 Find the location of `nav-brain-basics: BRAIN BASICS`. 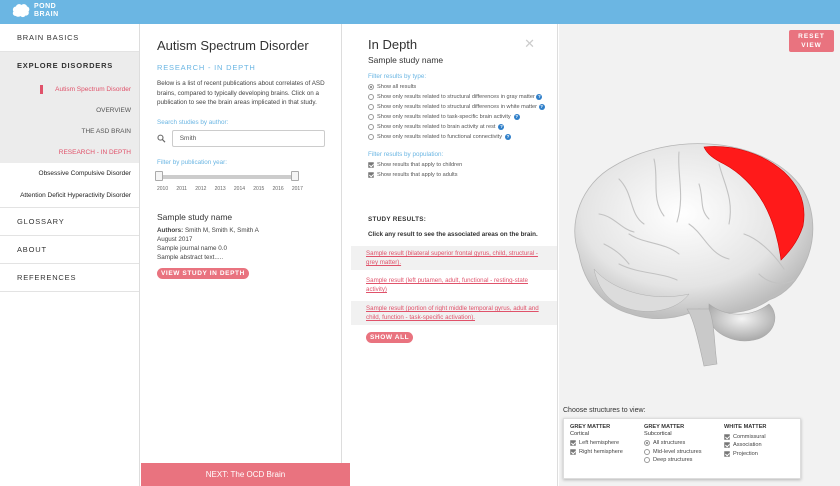

nav-brain-basics: BRAIN BASICS is located at coordinates (69, 37).